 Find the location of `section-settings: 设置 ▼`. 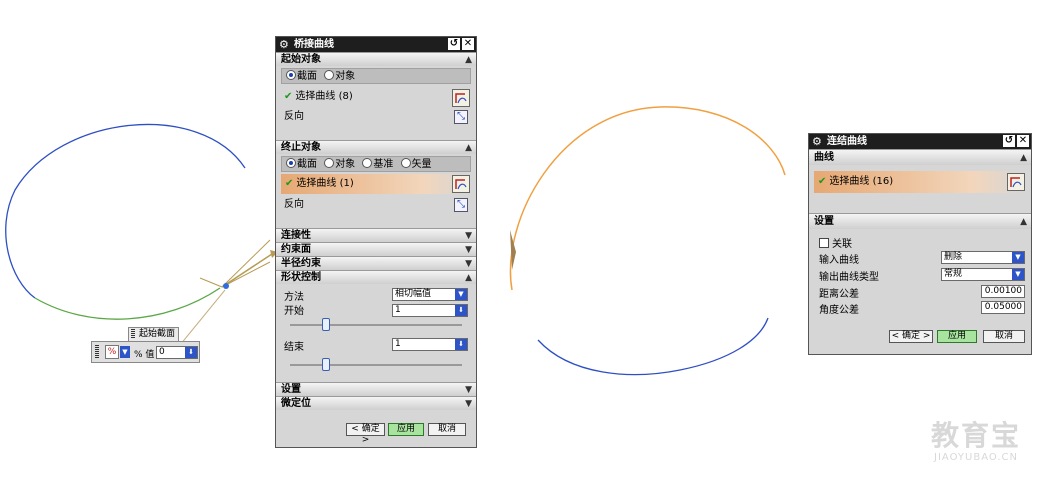

section-settings: 设置 ▼ is located at coordinates (376, 389).